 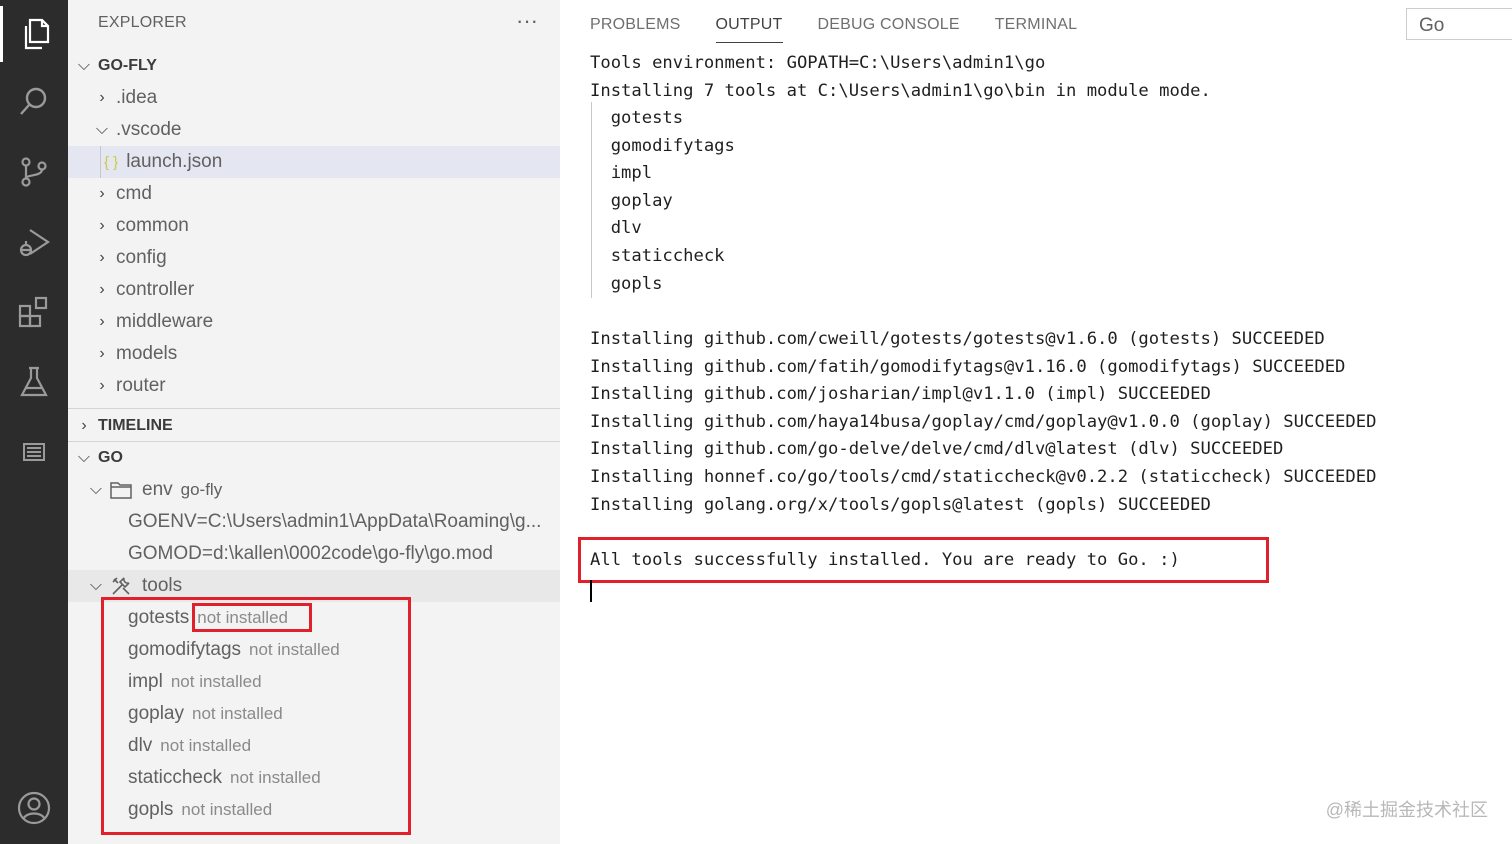 I want to click on tree-item-controller: › controller, so click(x=314, y=290).